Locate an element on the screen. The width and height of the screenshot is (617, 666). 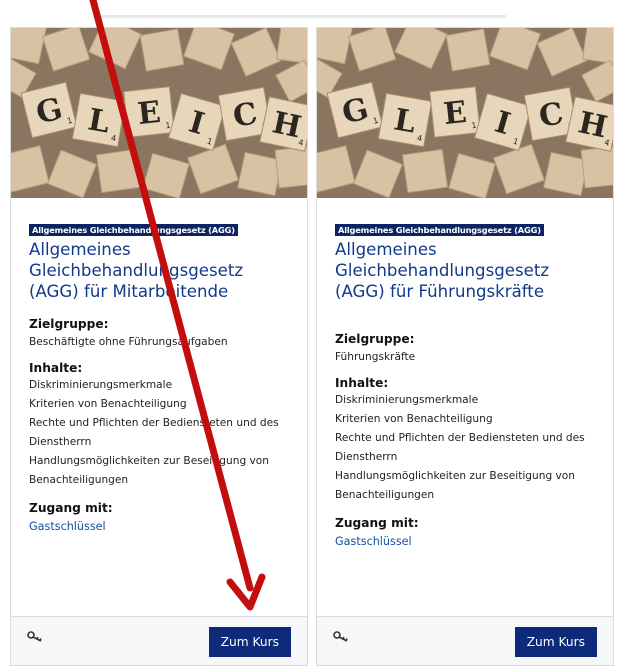
zielgruppe-value: Beschäftigte ohne Führungsaufgaben is located at coordinates (128, 342).